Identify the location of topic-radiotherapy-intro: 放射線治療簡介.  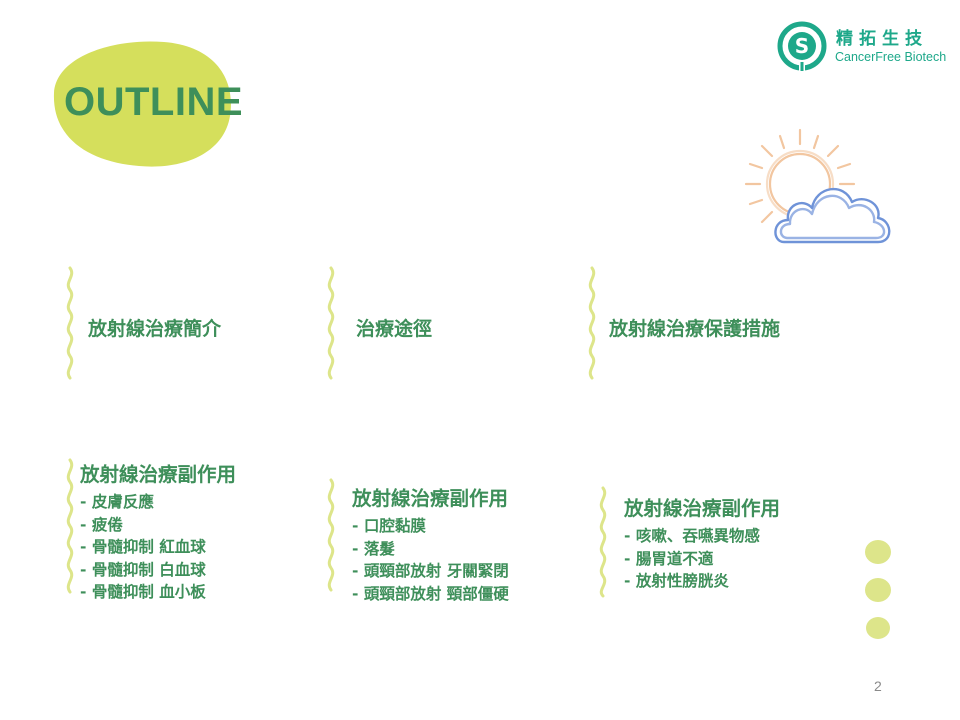
(155, 329).